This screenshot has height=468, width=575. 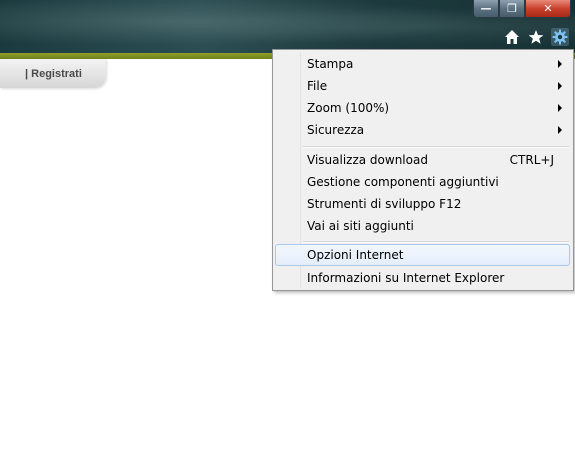 I want to click on menu-item-file: File, so click(x=422, y=86).